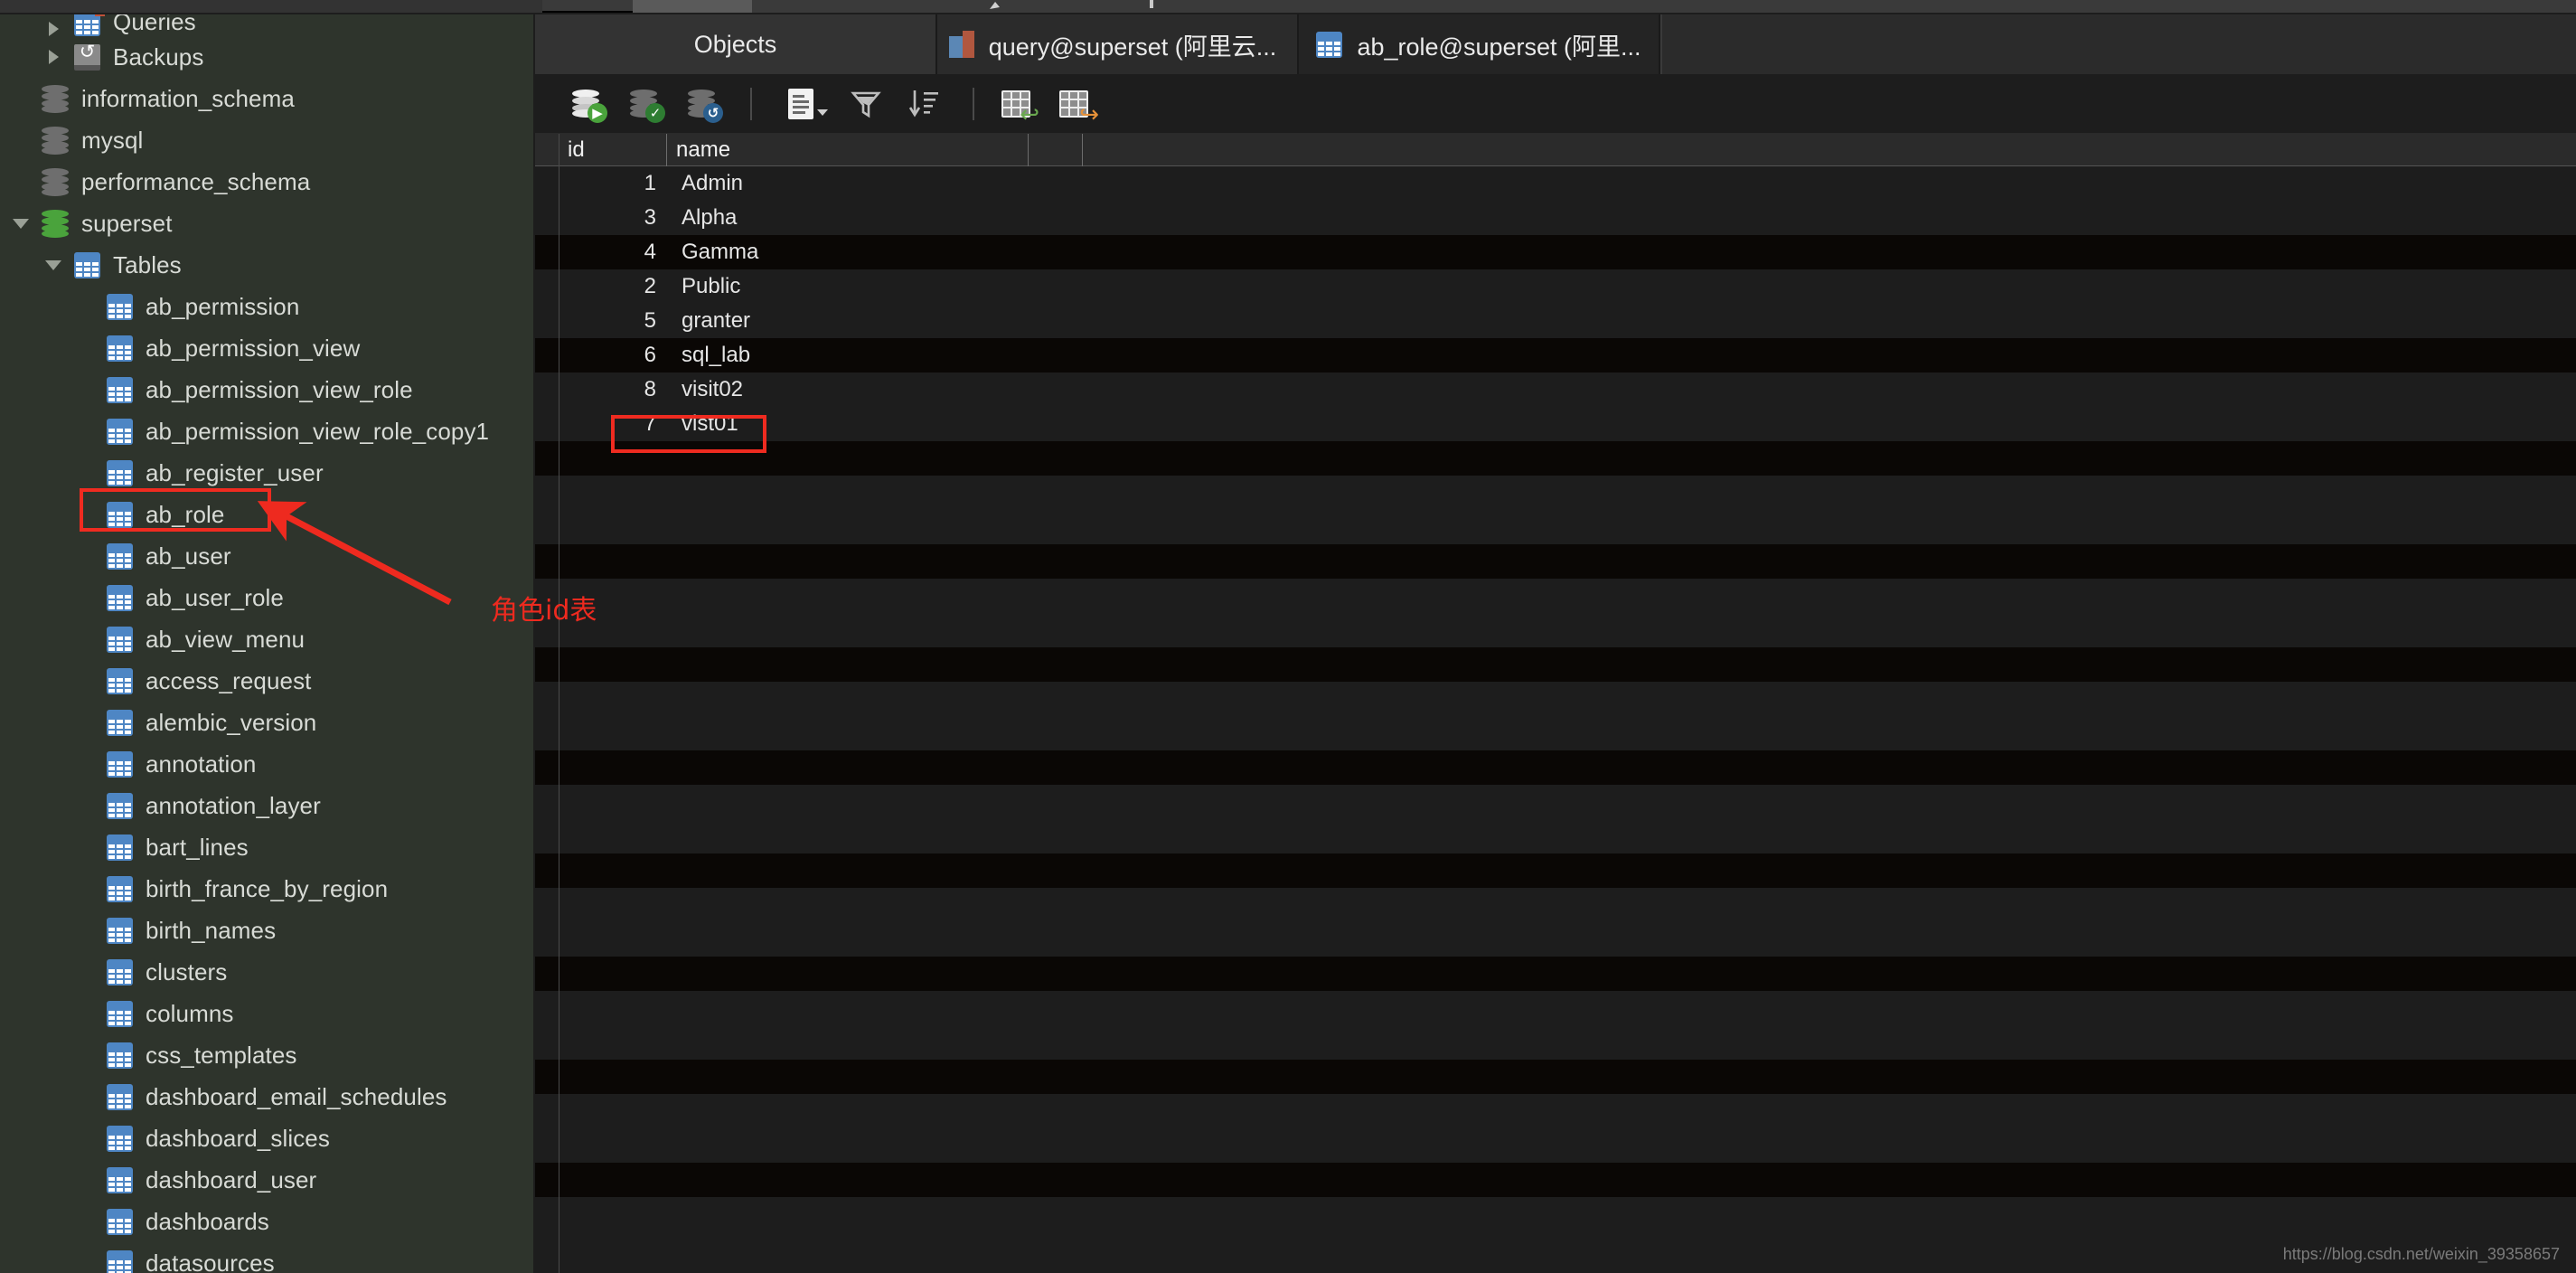 The image size is (2576, 1273). What do you see at coordinates (1555, 286) in the screenshot?
I see `table-row: 2 Public` at bounding box center [1555, 286].